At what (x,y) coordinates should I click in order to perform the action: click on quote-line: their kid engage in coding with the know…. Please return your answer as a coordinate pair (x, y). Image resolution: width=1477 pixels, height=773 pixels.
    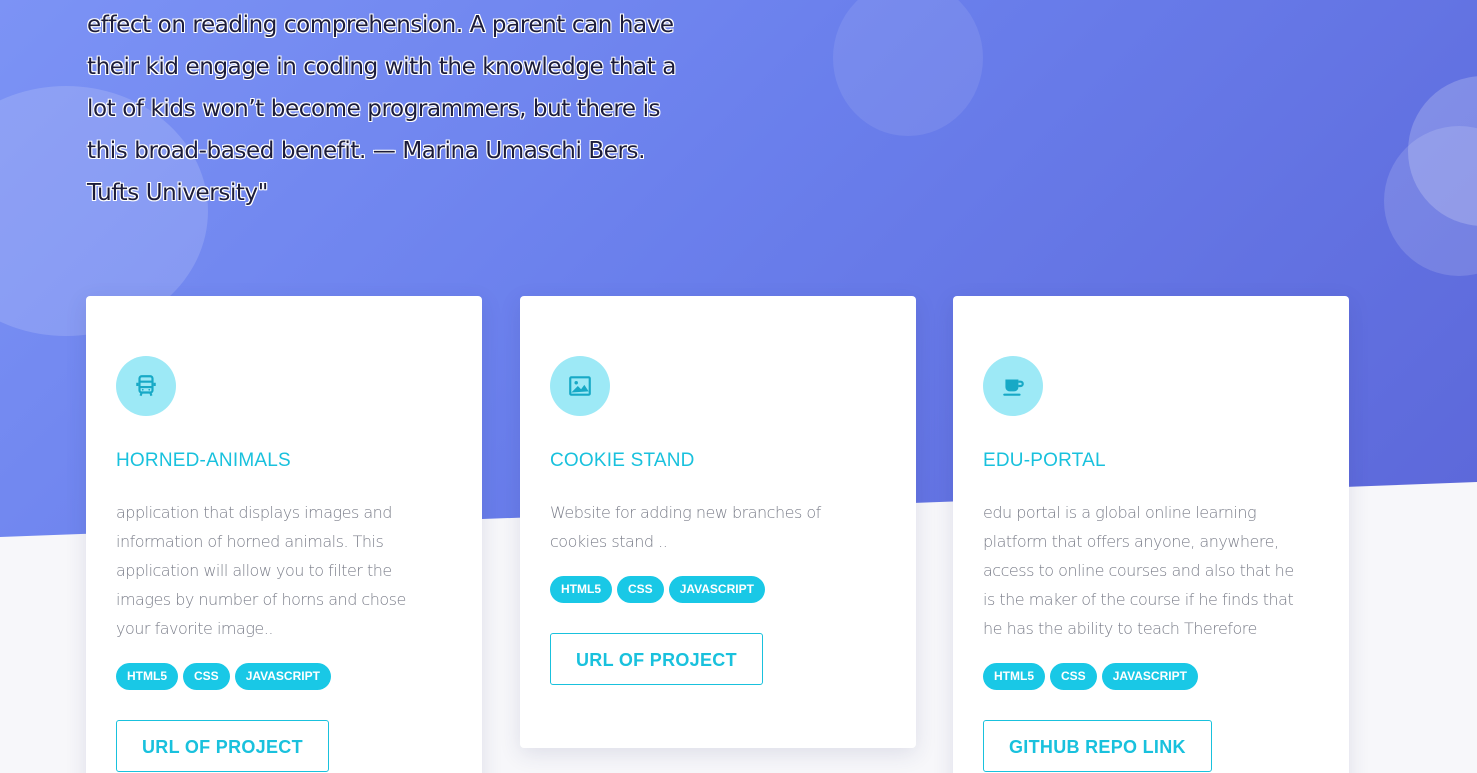
    Looking at the image, I should click on (381, 67).